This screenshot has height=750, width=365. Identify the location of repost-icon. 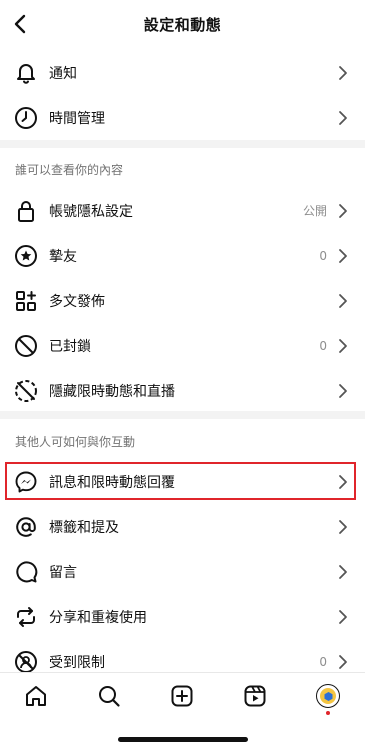
(26, 617).